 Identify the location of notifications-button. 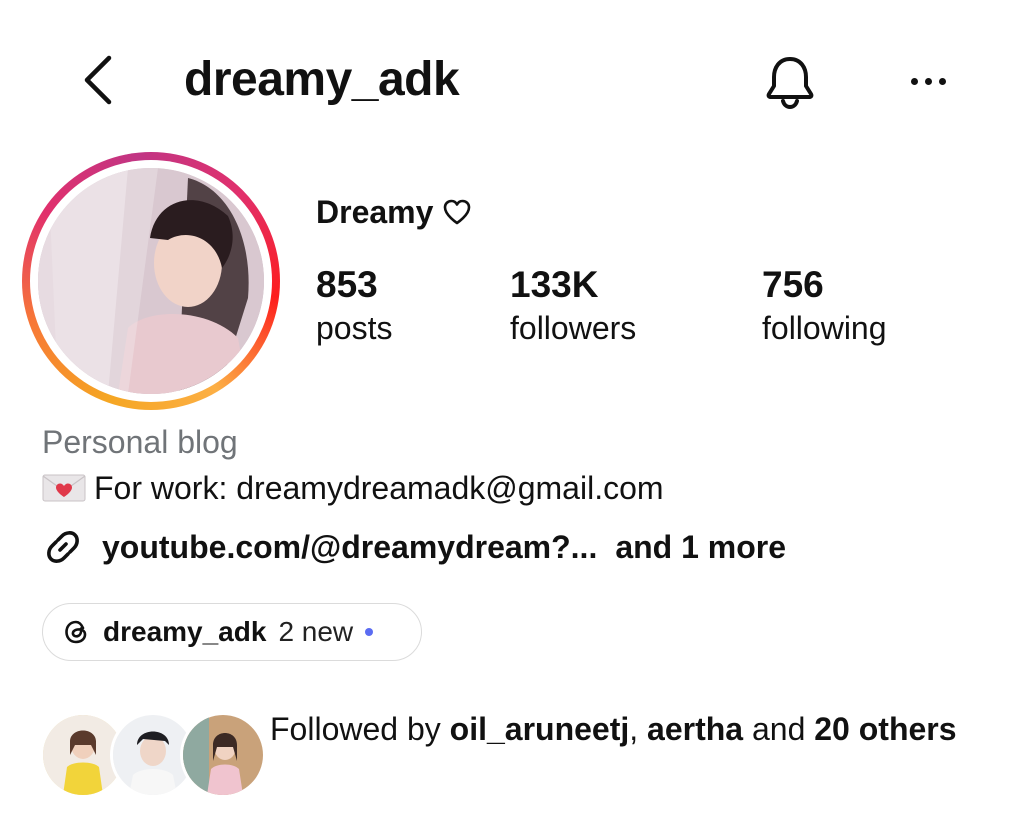
(790, 82).